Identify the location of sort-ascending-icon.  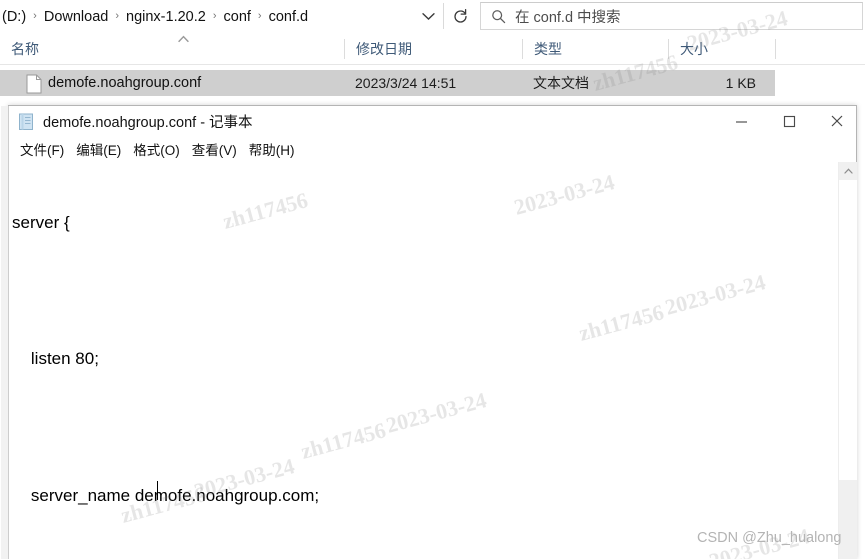
(183, 40).